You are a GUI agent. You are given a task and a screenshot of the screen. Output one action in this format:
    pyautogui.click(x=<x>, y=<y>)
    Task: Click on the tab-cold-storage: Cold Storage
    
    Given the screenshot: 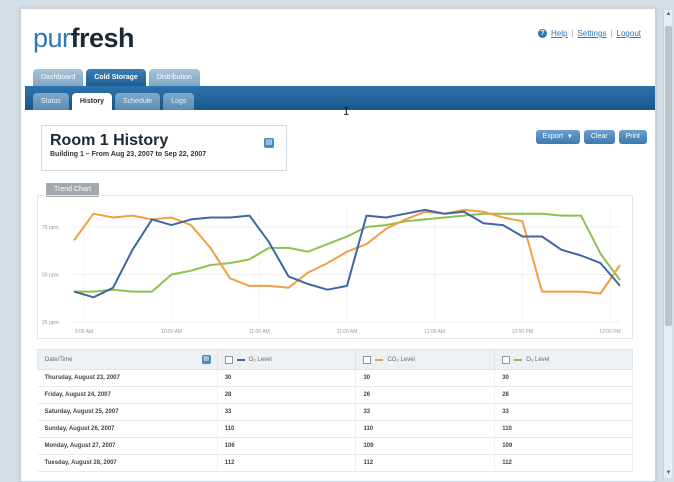 What is the action you would take?
    pyautogui.click(x=116, y=77)
    